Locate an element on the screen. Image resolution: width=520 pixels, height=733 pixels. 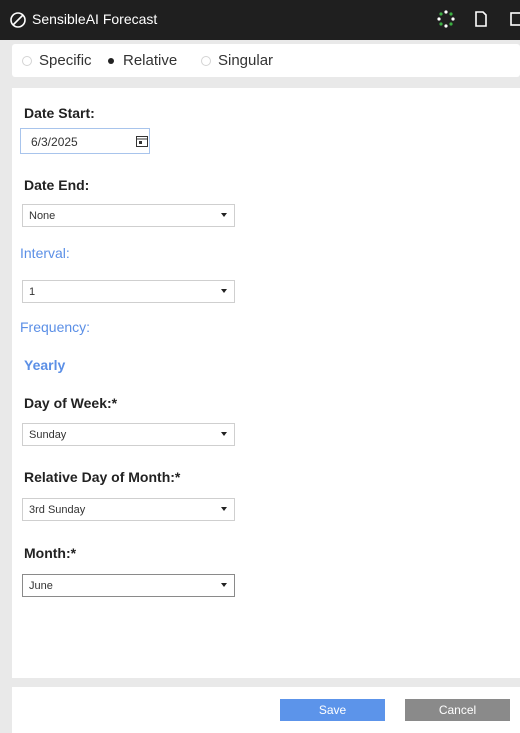
date-start-value: 6/3/2025 is located at coordinates (54, 142).